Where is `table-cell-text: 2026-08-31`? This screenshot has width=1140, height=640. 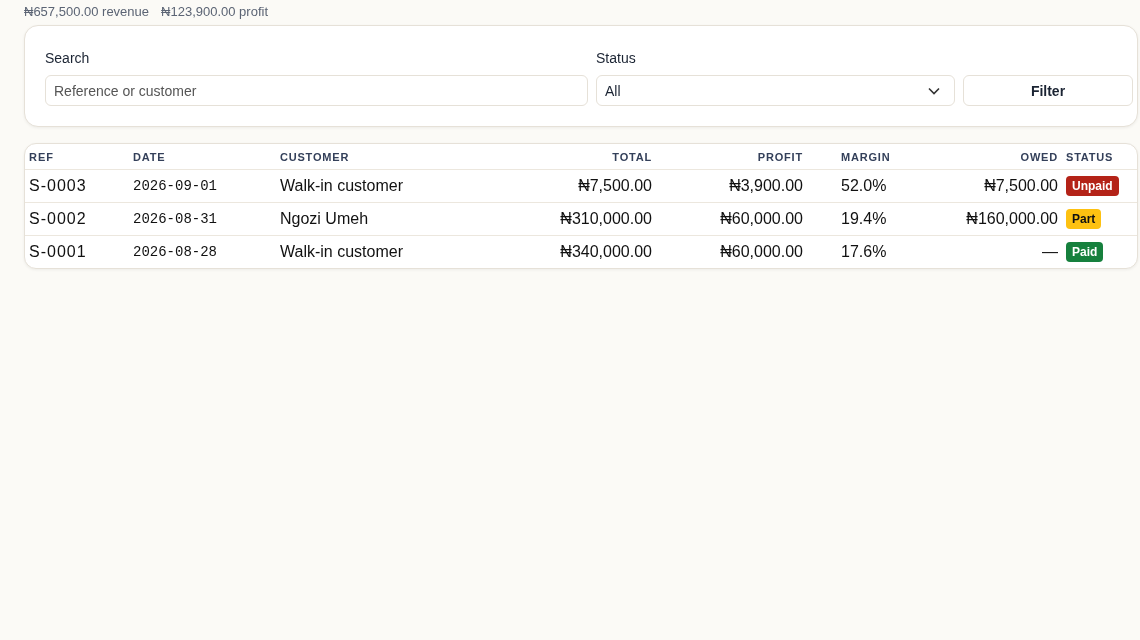 table-cell-text: 2026-08-31 is located at coordinates (175, 219).